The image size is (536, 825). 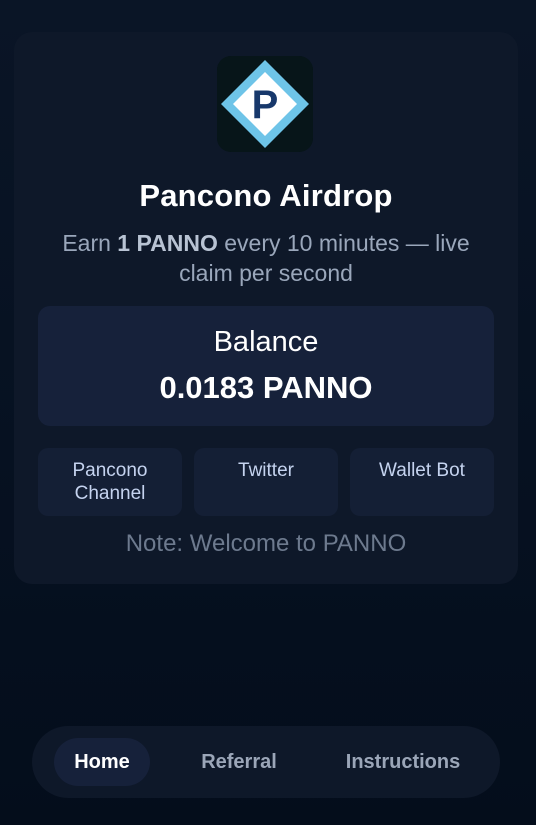 I want to click on subtitle-amount: 1 PANNO, so click(x=167, y=243).